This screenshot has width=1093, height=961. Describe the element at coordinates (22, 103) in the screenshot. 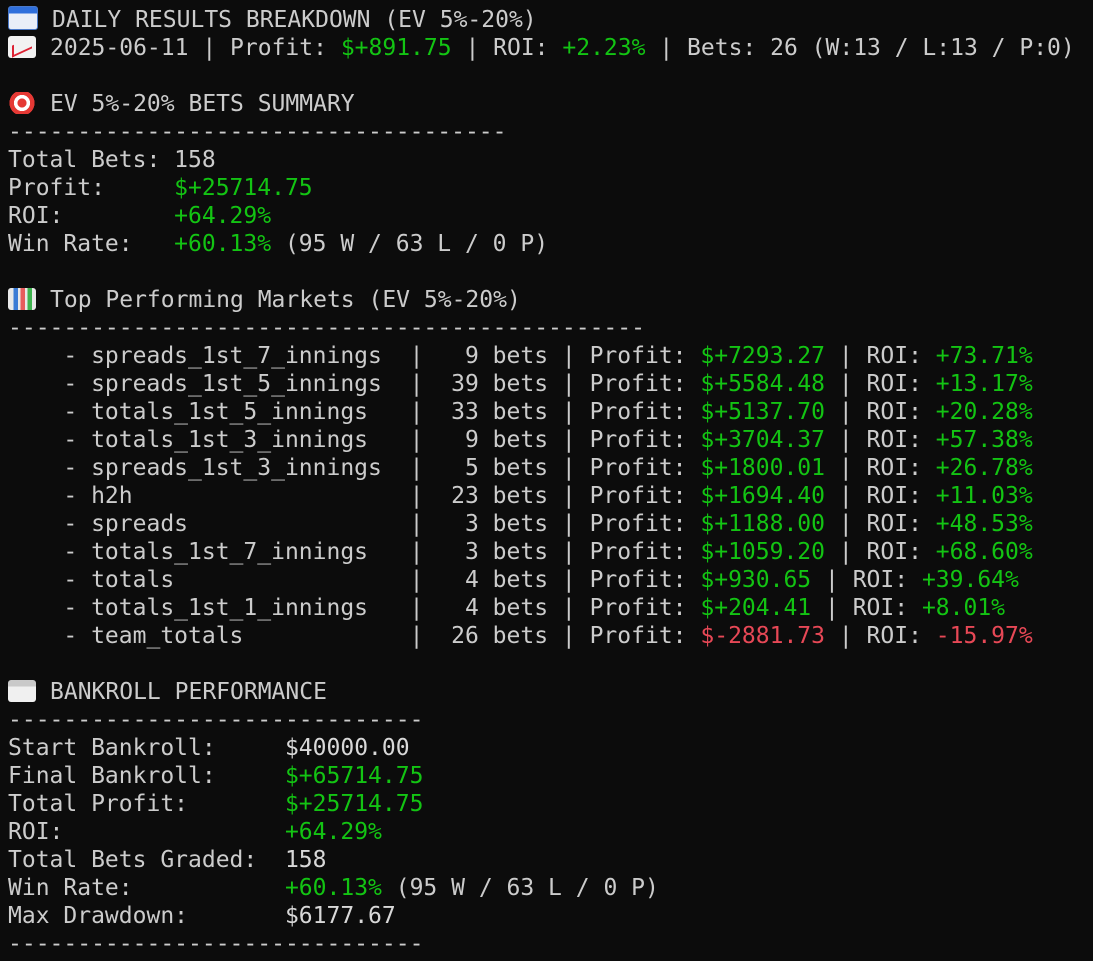

I see `target-icon` at that location.